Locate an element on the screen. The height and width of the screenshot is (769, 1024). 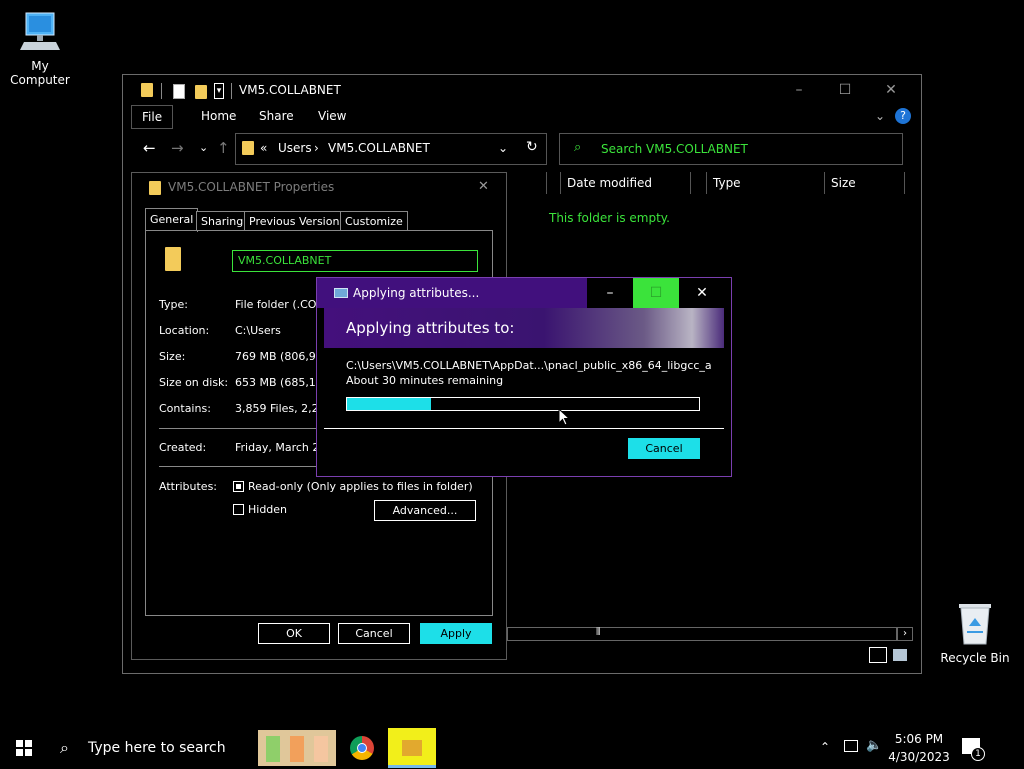
refresh-icon: ↻ is located at coordinates (532, 147).